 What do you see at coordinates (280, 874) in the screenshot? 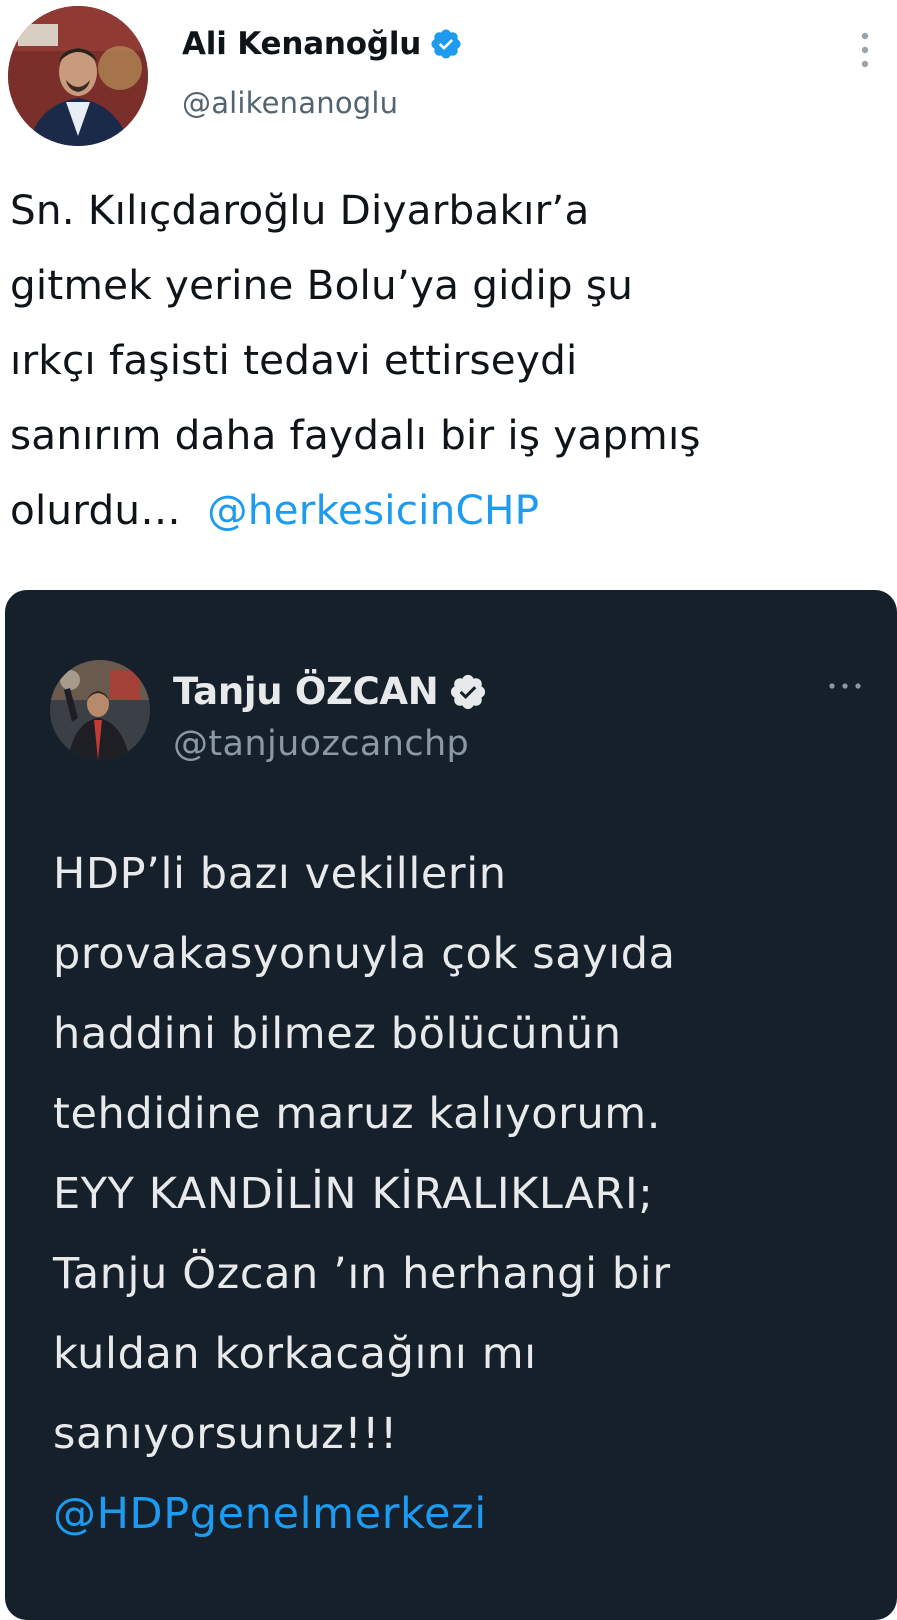
I see `quoted-text-line: HDP’li bazı vekillerin` at bounding box center [280, 874].